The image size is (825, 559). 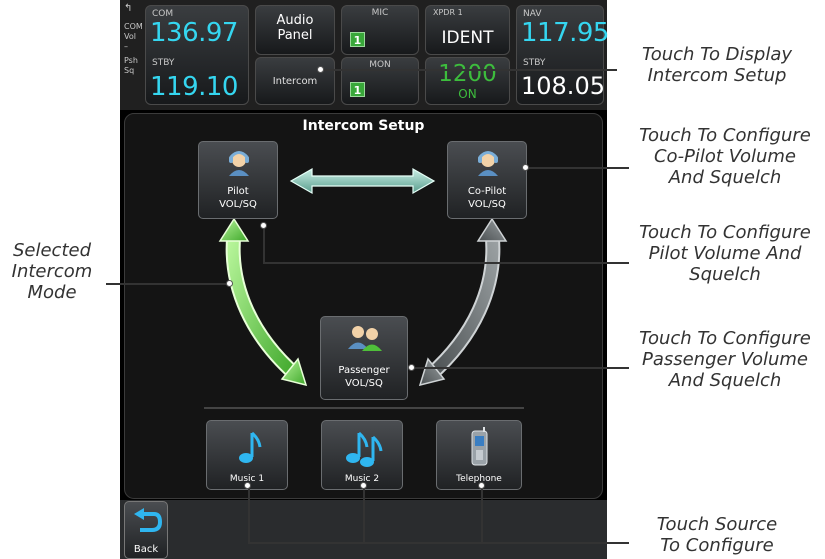 I want to click on callout-text: Pilot Volume And, so click(x=725, y=253).